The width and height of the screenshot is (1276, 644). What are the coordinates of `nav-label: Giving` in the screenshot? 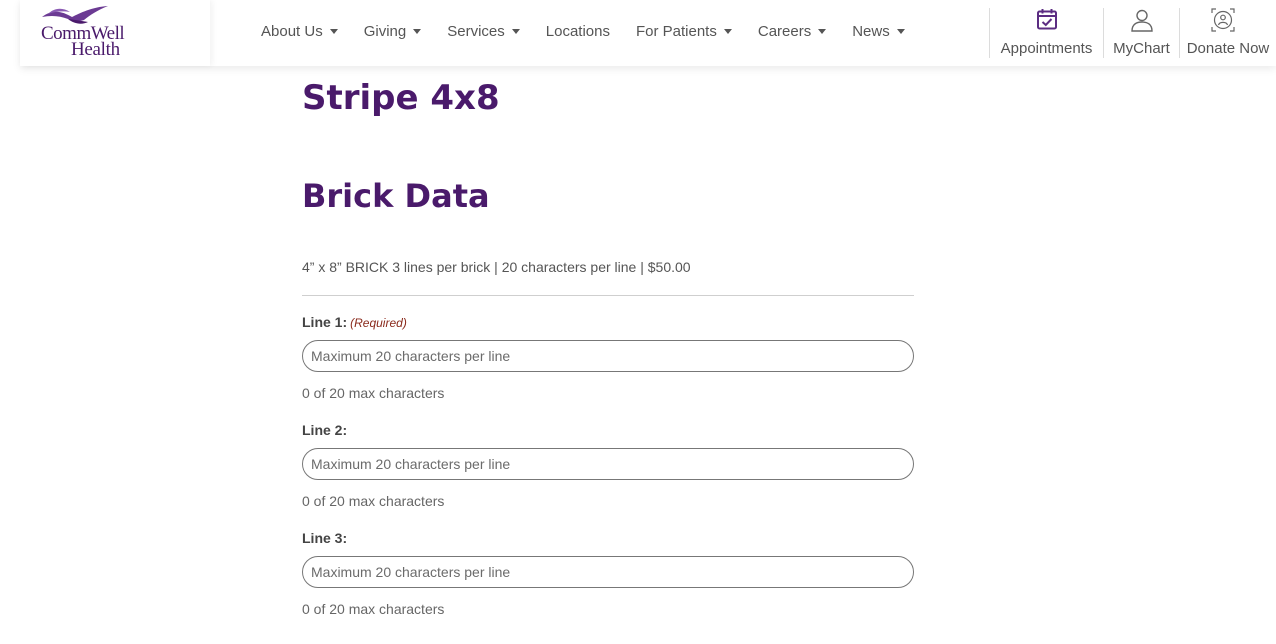 It's located at (385, 31).